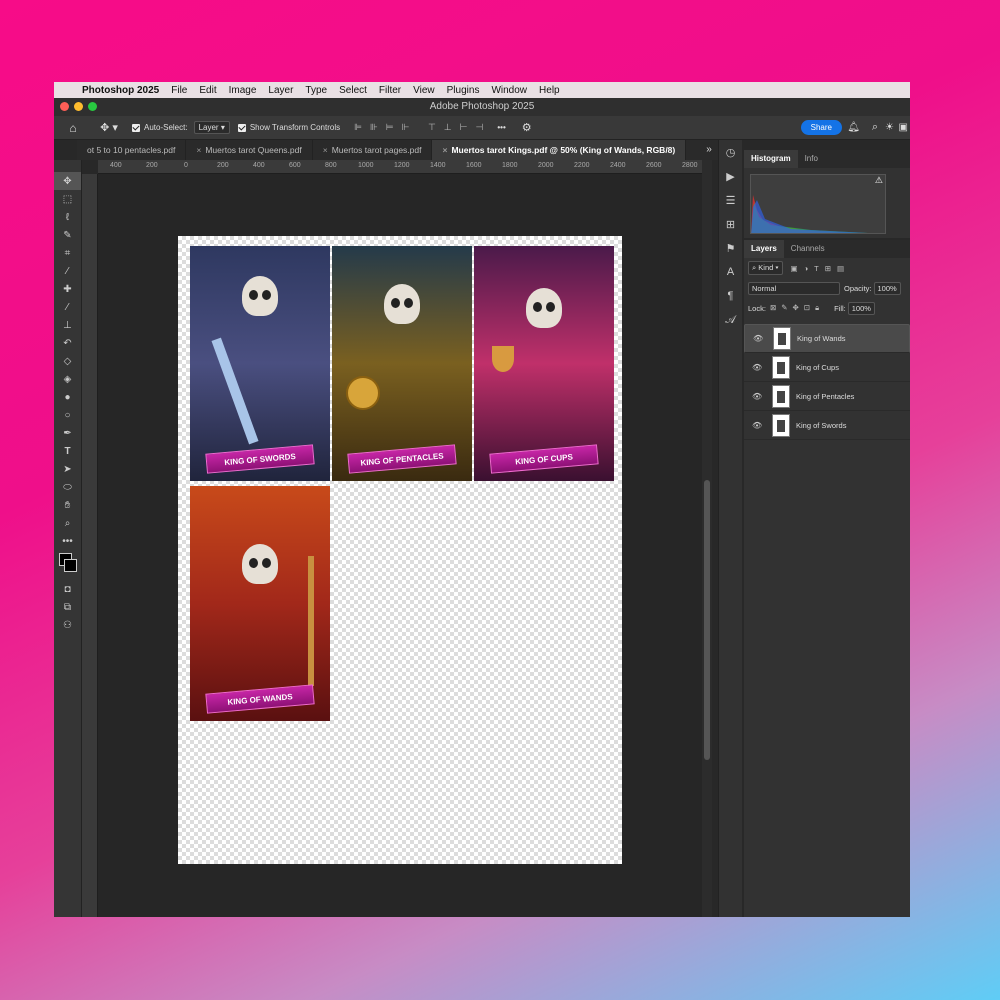 This screenshot has width=1000, height=1000. I want to click on paint-bucket-icon: ◈, so click(67, 379).